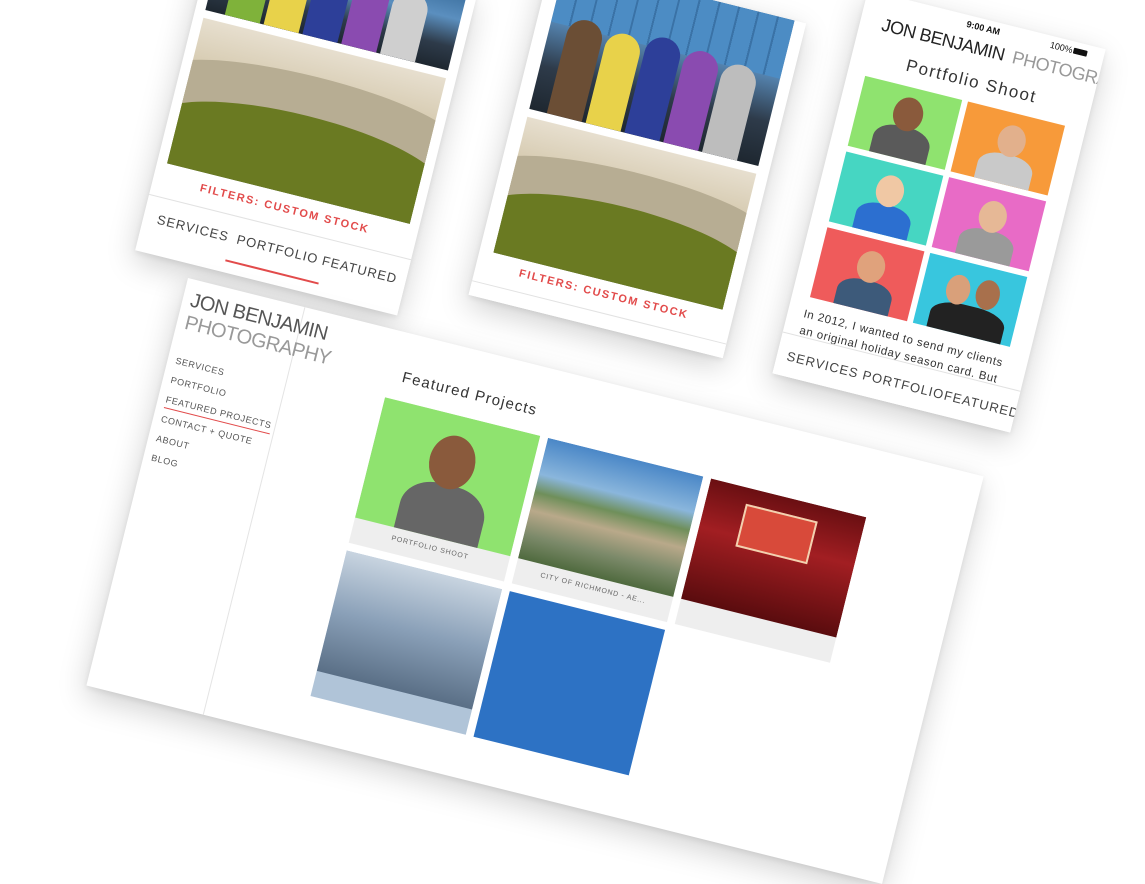 This screenshot has width=1145, height=884. Describe the element at coordinates (199, 387) in the screenshot. I see `nav-portfolio: PORTFOLIO` at that location.